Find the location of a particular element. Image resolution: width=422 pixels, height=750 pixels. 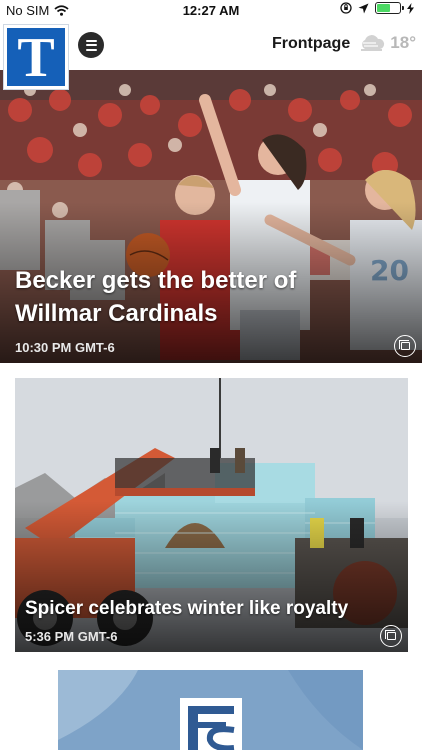

newspaper-logo: T is located at coordinates (36, 57).